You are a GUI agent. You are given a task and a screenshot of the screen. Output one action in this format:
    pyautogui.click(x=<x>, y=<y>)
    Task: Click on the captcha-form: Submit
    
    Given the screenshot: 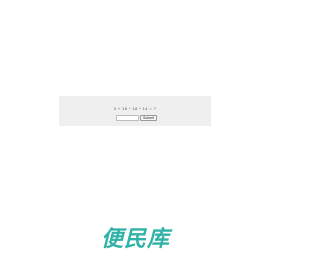 What is the action you would take?
    pyautogui.click(x=136, y=118)
    